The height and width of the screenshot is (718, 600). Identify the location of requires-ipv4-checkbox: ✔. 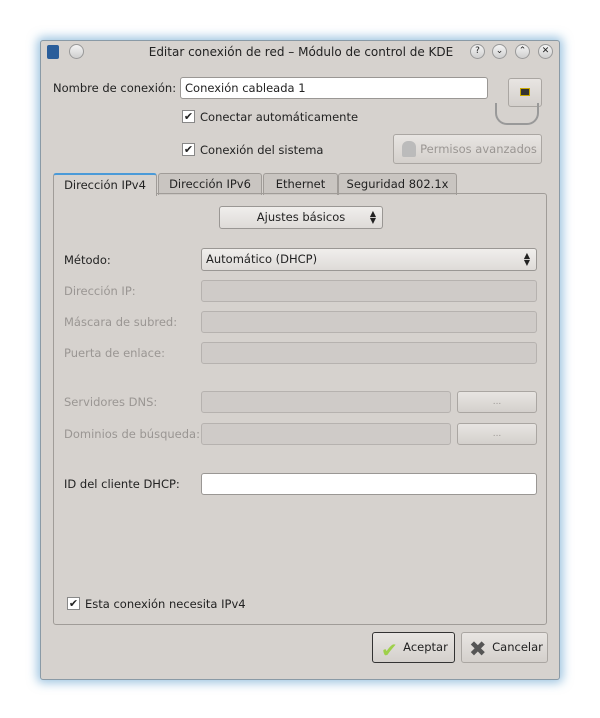
(73, 603).